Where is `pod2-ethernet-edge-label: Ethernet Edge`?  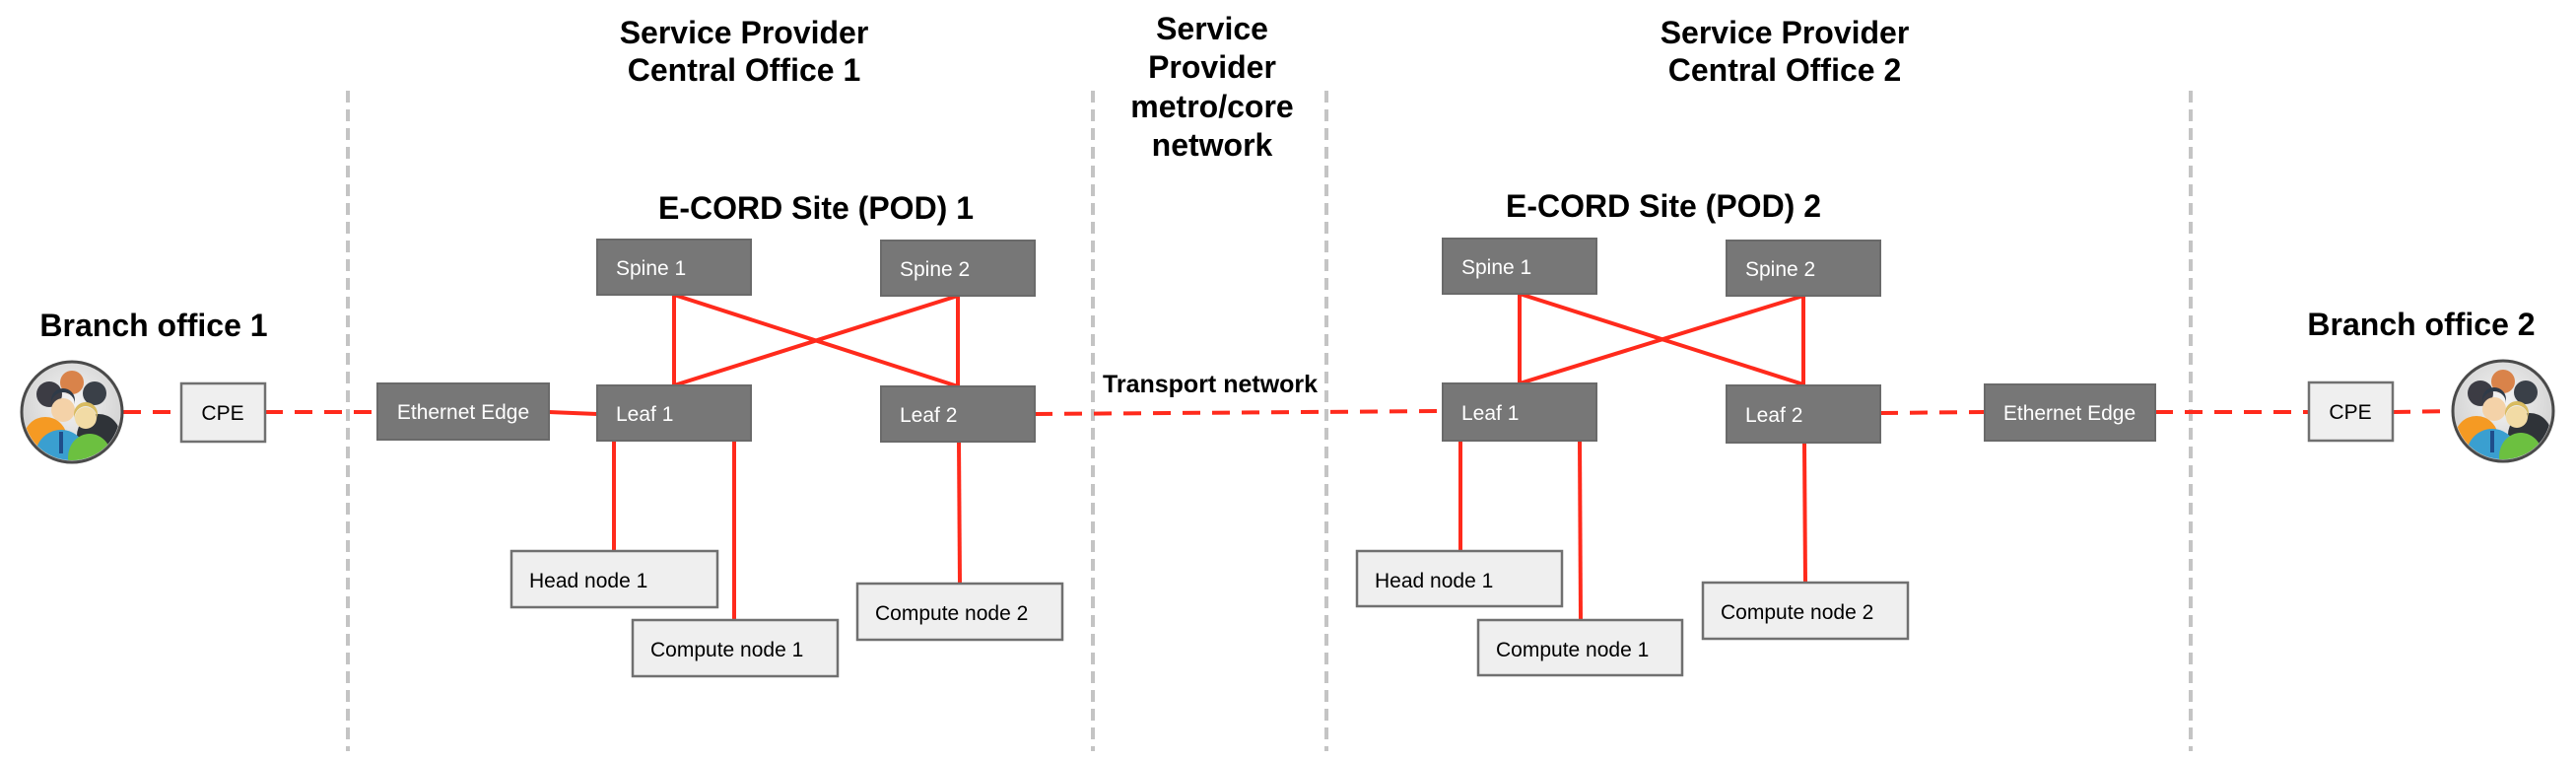 pod2-ethernet-edge-label: Ethernet Edge is located at coordinates (2069, 413).